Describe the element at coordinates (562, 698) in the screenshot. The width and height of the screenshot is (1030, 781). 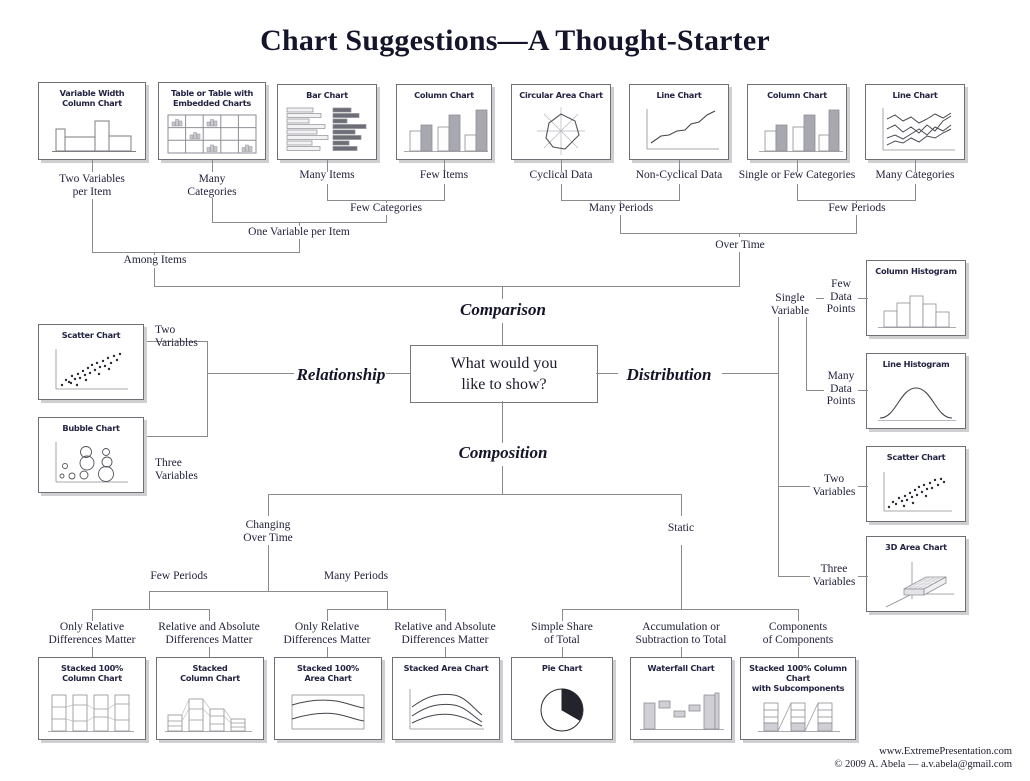
I see `card-pie-chart: Pie Chart` at that location.